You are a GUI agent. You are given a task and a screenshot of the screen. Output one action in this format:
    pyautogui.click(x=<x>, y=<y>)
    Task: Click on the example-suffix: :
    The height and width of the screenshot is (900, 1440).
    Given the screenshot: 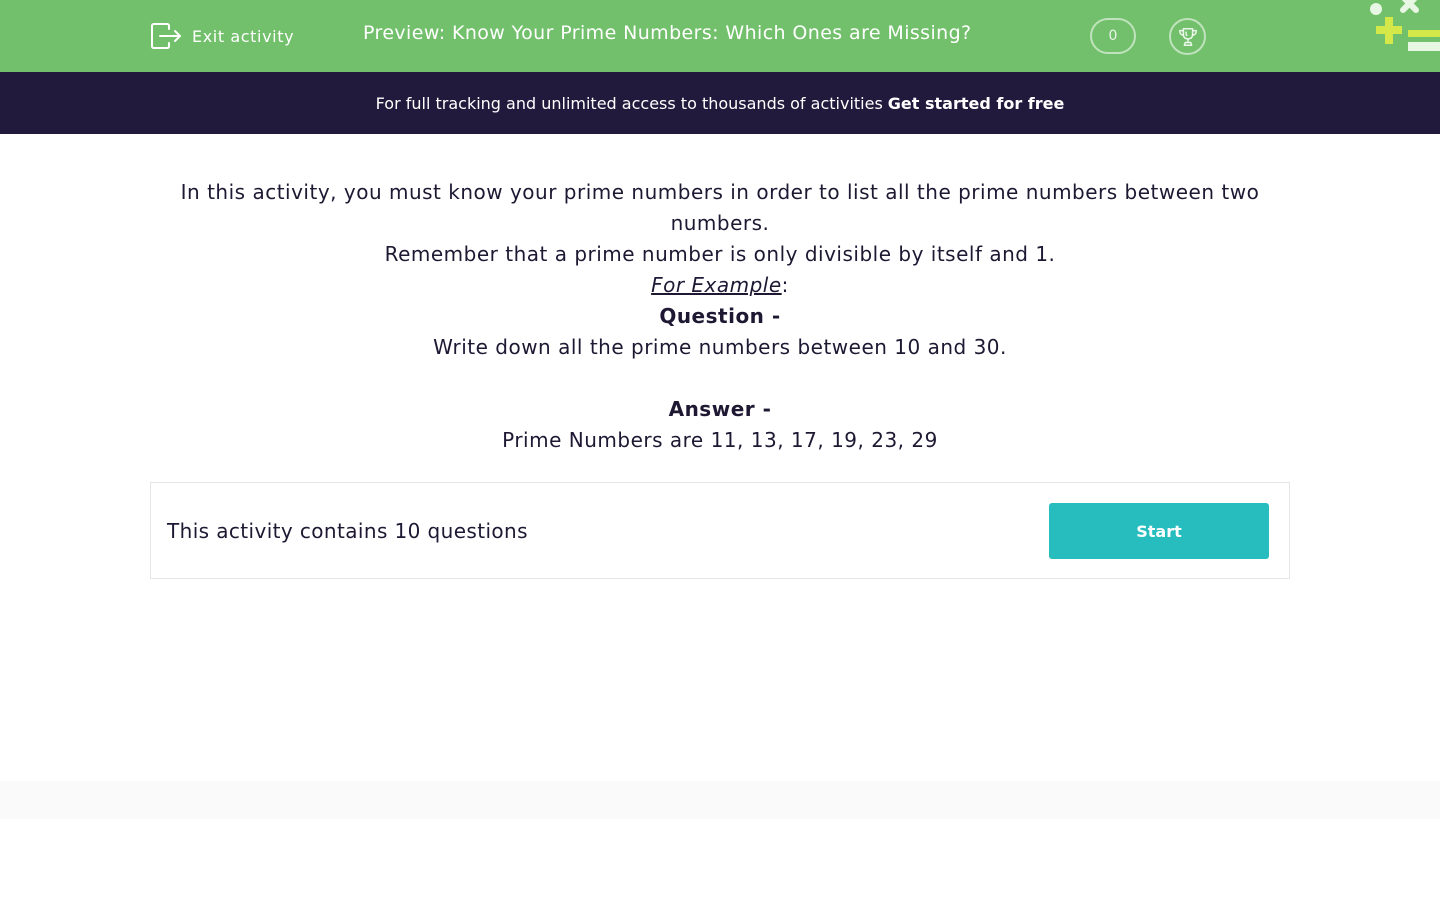 What is the action you would take?
    pyautogui.click(x=785, y=285)
    